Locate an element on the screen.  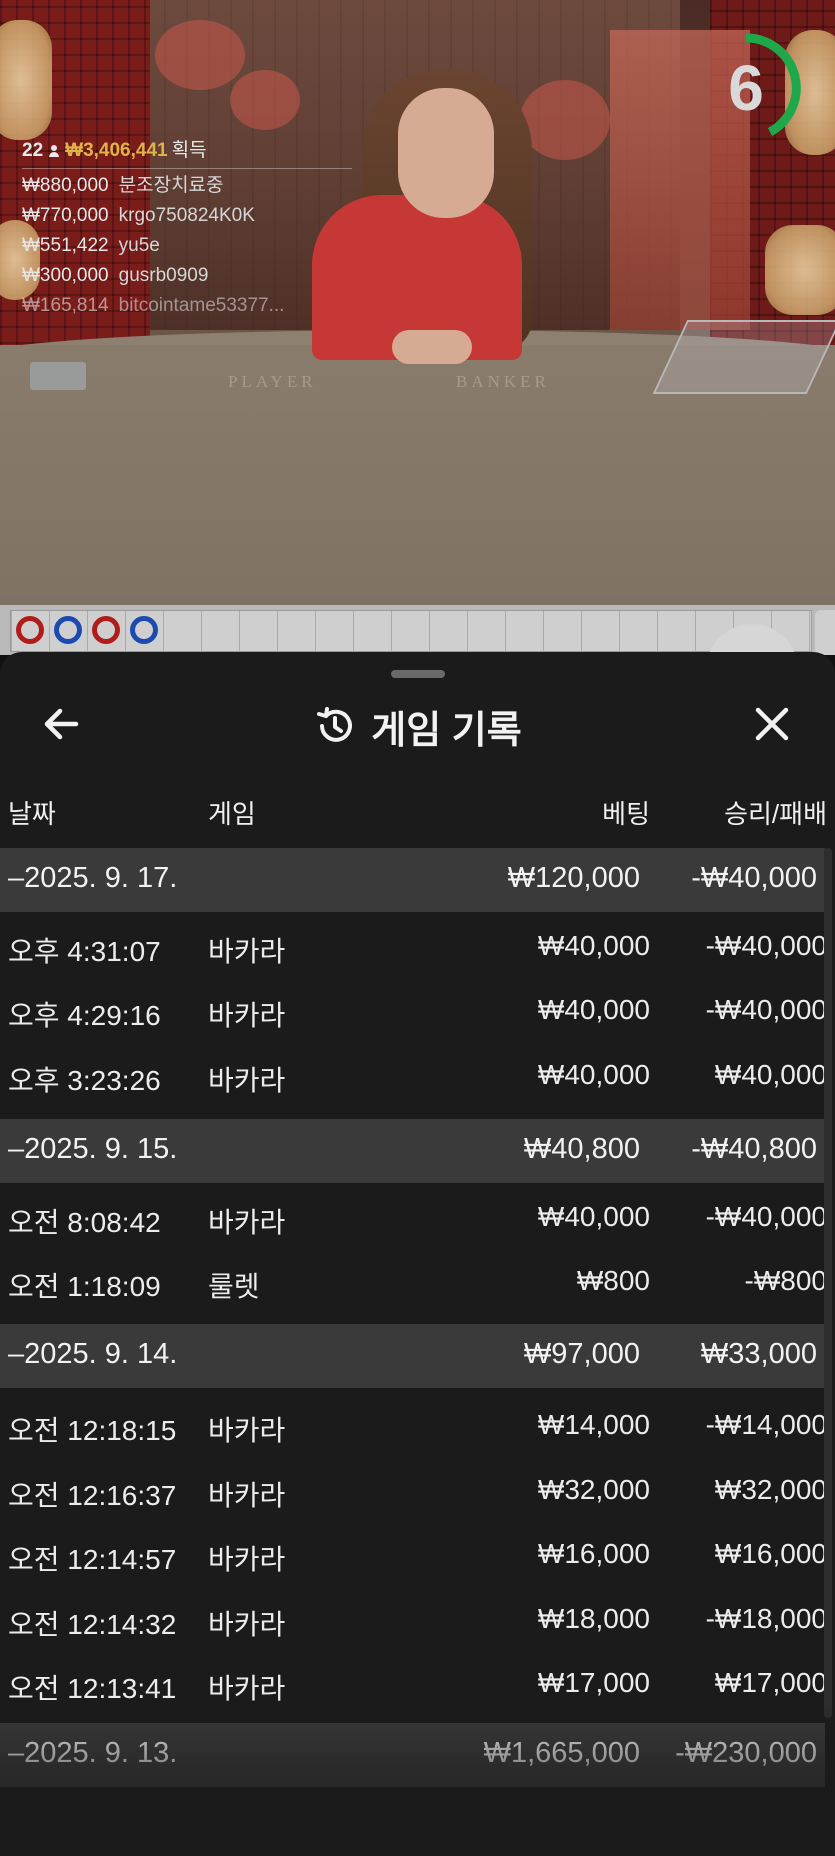
table-row: 오후 4:31:07 바카라 ₩40,000 -₩40,000 is located at coordinates (417, 948).